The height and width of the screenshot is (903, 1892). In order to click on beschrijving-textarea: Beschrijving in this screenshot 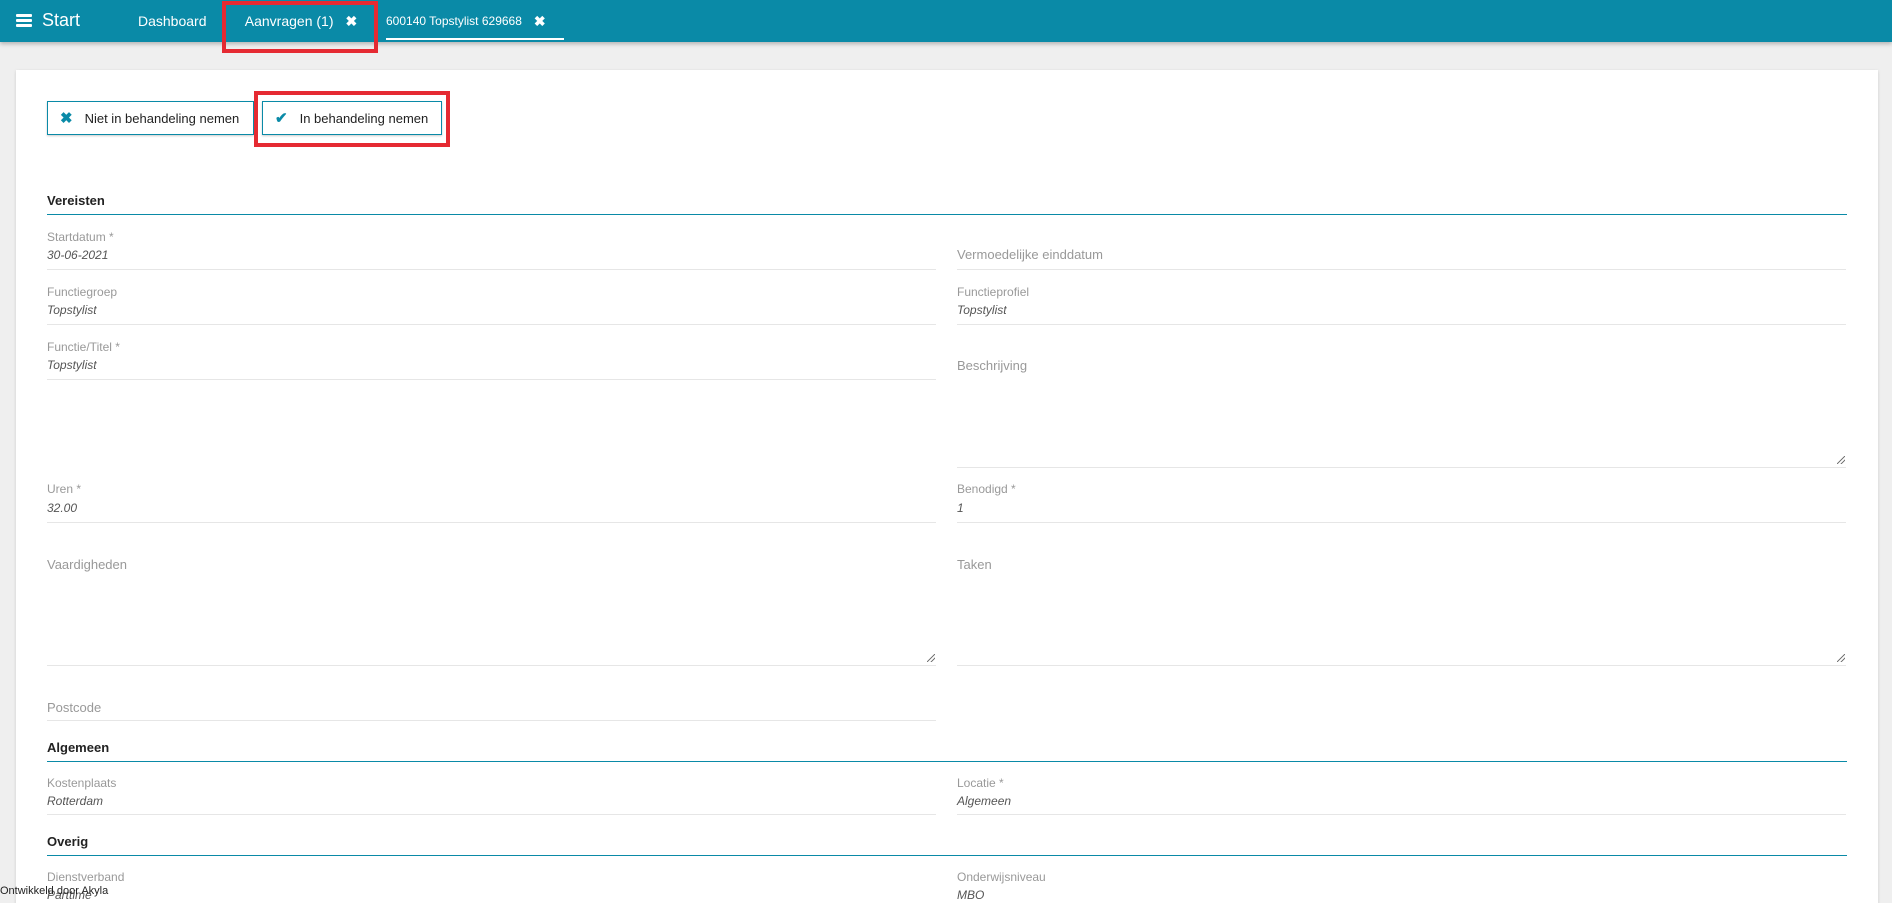, I will do `click(1401, 404)`.